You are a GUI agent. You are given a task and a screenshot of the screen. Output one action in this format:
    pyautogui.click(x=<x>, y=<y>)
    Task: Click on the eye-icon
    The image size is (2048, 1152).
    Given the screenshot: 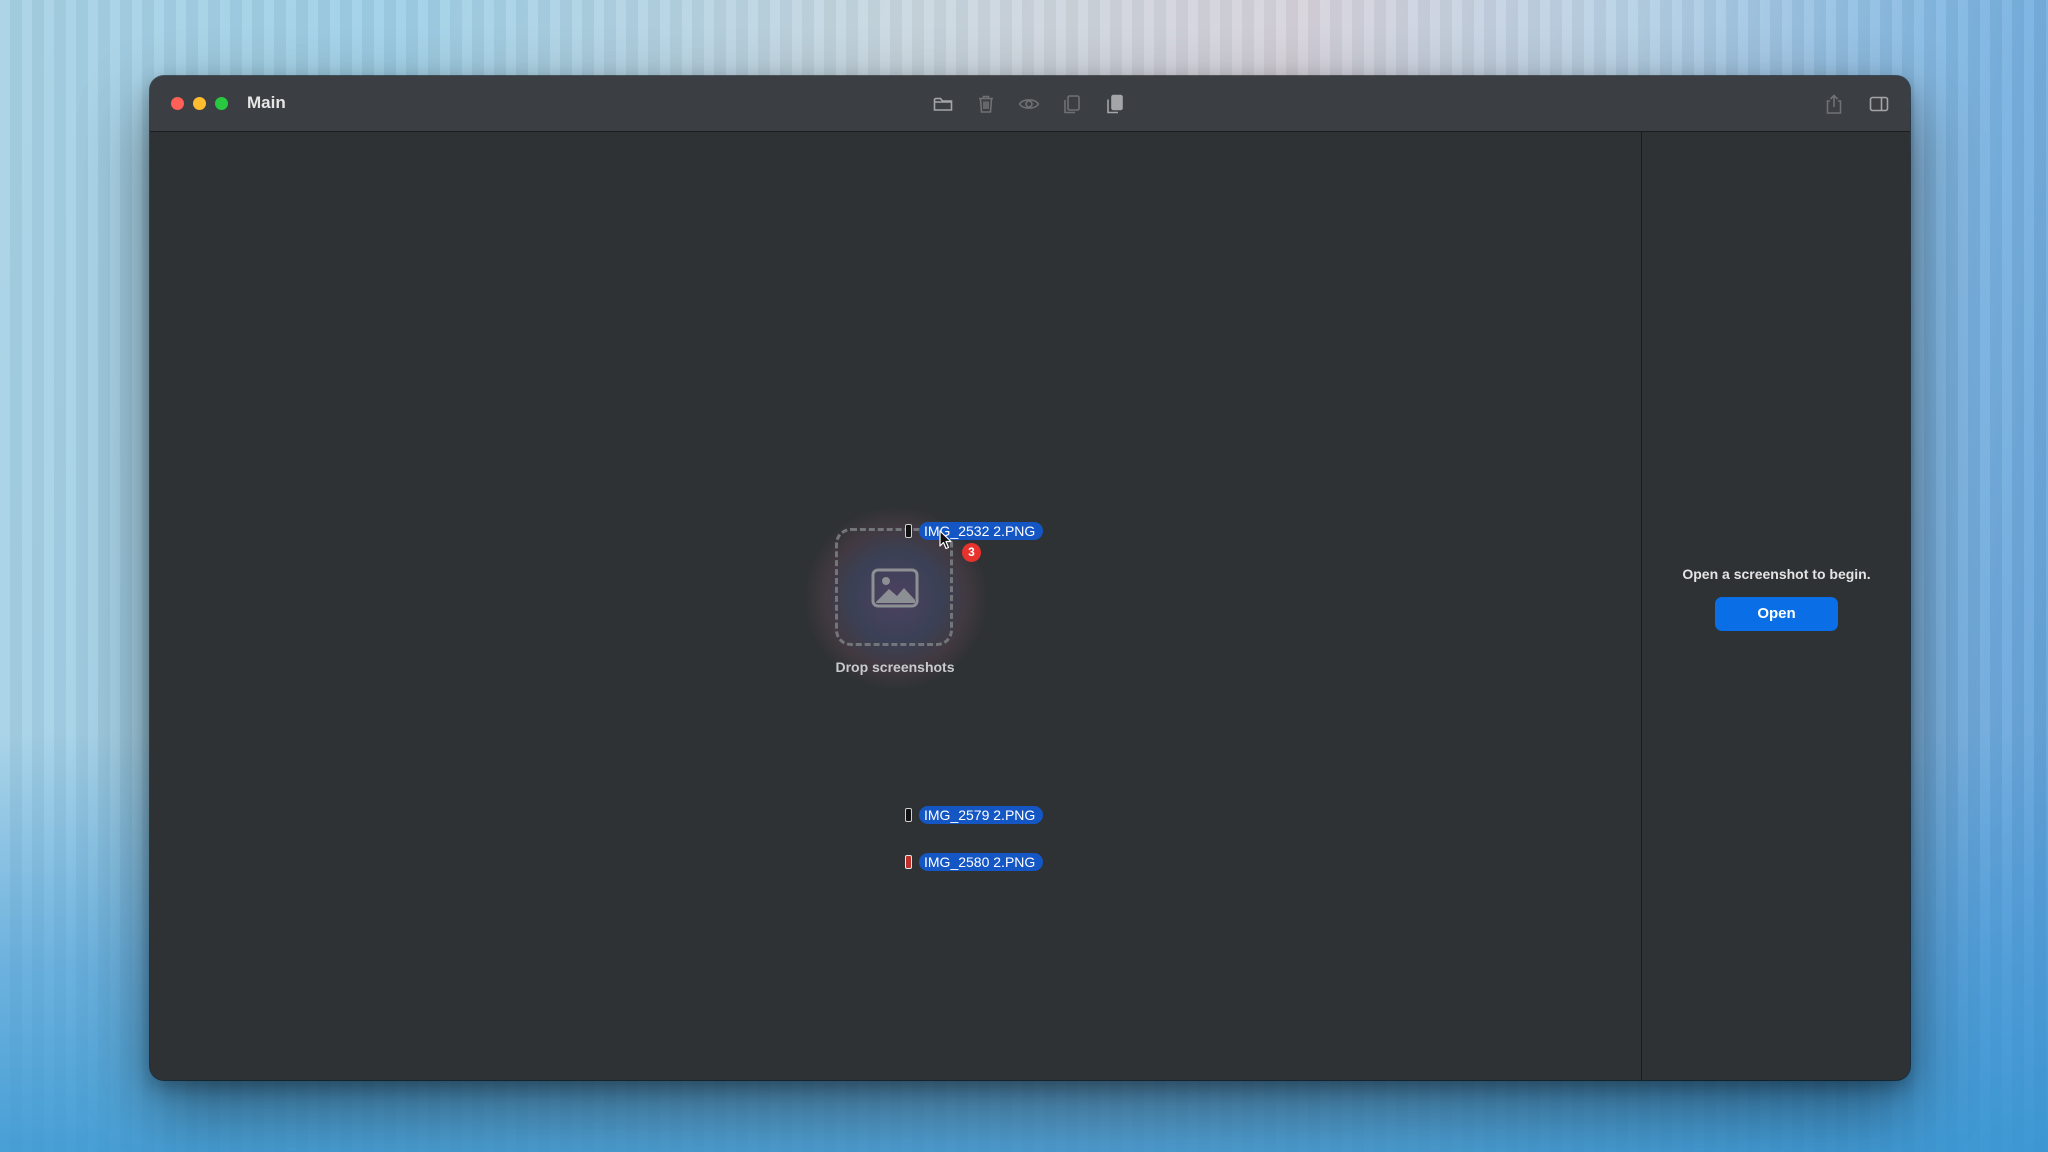 What is the action you would take?
    pyautogui.click(x=1029, y=104)
    